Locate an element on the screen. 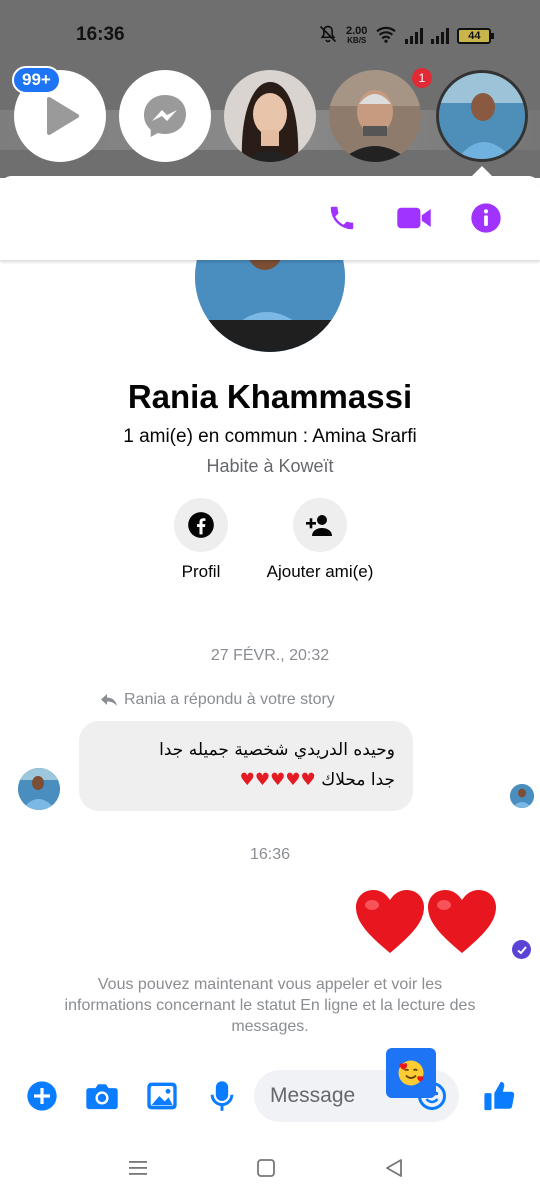  home-button is located at coordinates (266, 1168).